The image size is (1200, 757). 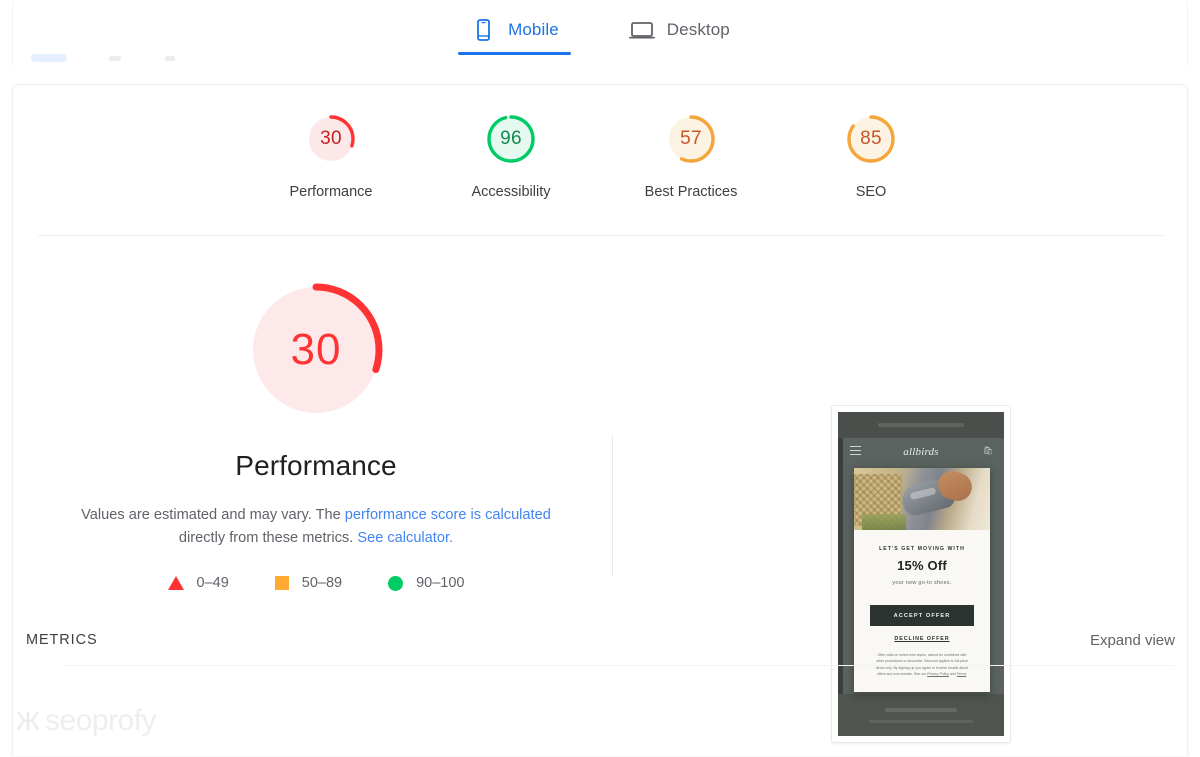 I want to click on gauge-value: 85, so click(x=871, y=138).